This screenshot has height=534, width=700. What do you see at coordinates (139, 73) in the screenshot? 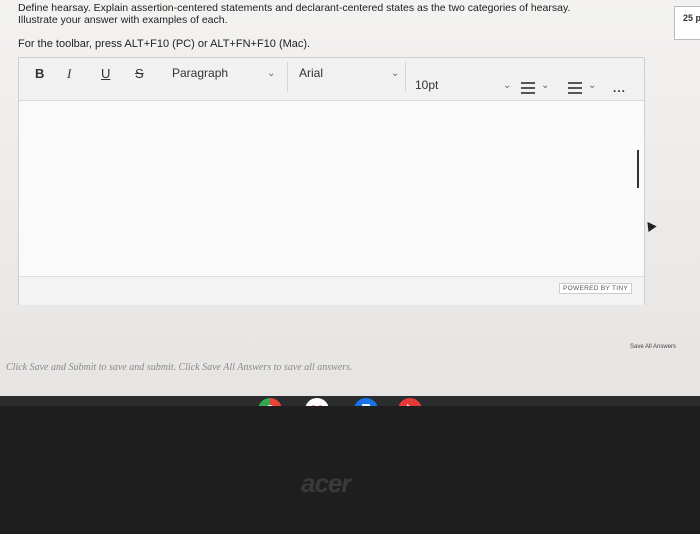
I see `strikethrough-button: S` at bounding box center [139, 73].